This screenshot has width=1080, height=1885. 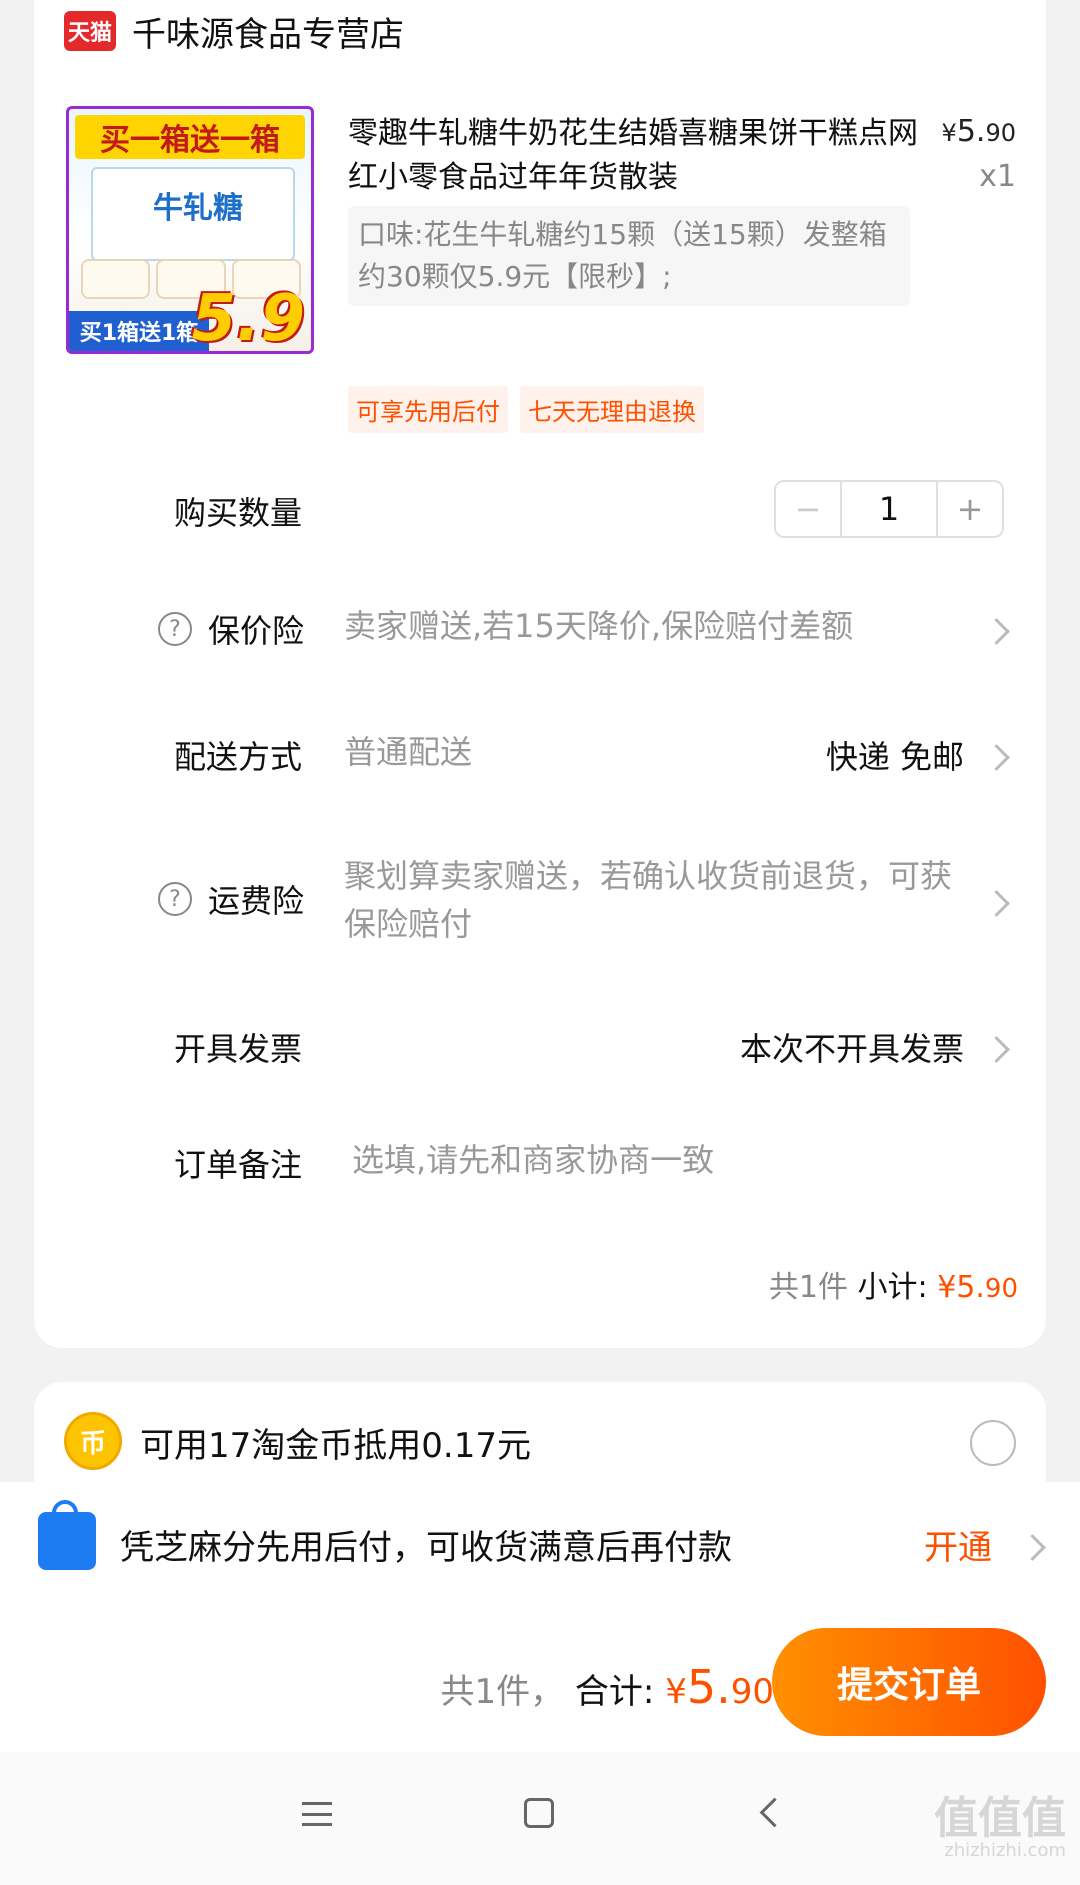 I want to click on delivery-value: 普通配送, so click(x=408, y=752).